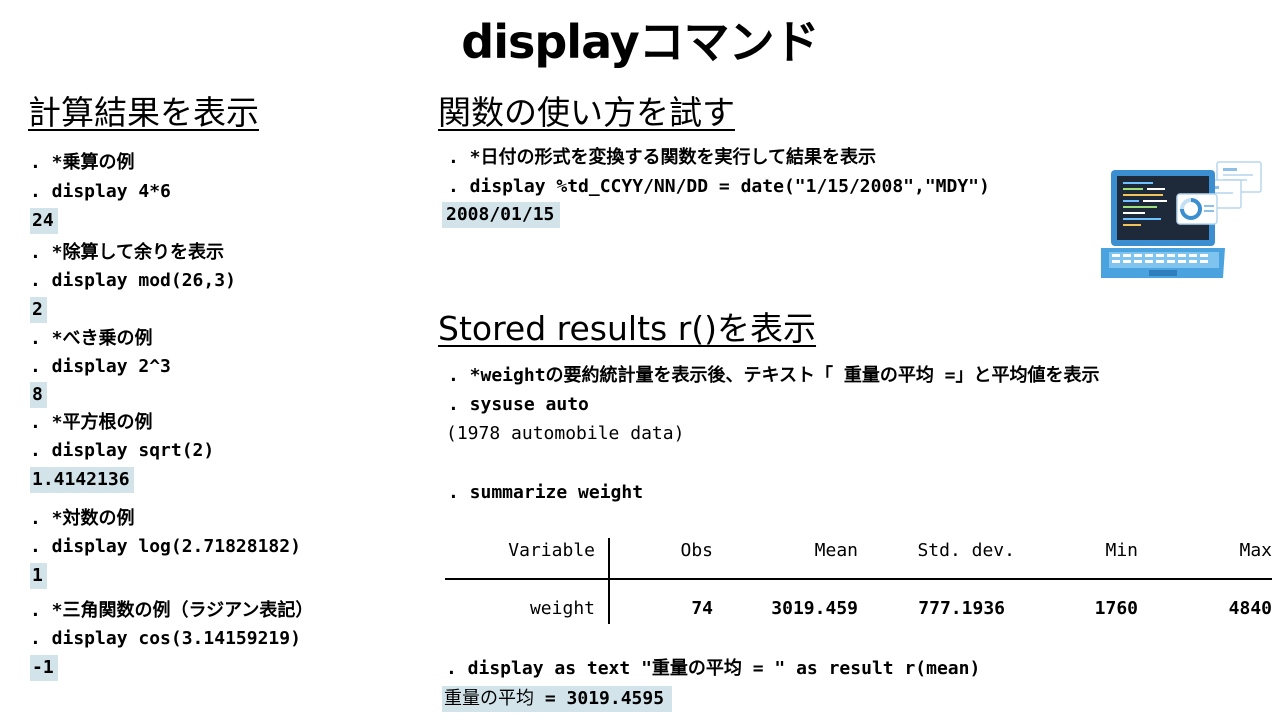  I want to click on table-cell: 74, so click(702, 608).